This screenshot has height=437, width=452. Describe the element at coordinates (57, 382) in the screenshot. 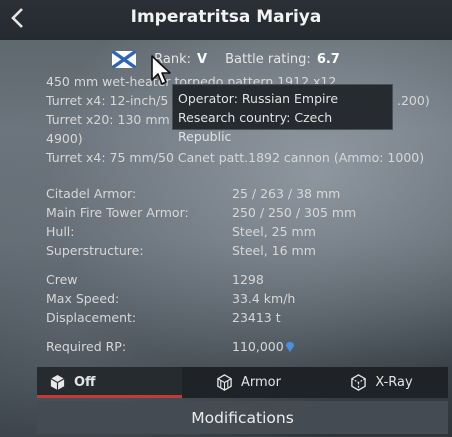

I see `cube-icon` at that location.